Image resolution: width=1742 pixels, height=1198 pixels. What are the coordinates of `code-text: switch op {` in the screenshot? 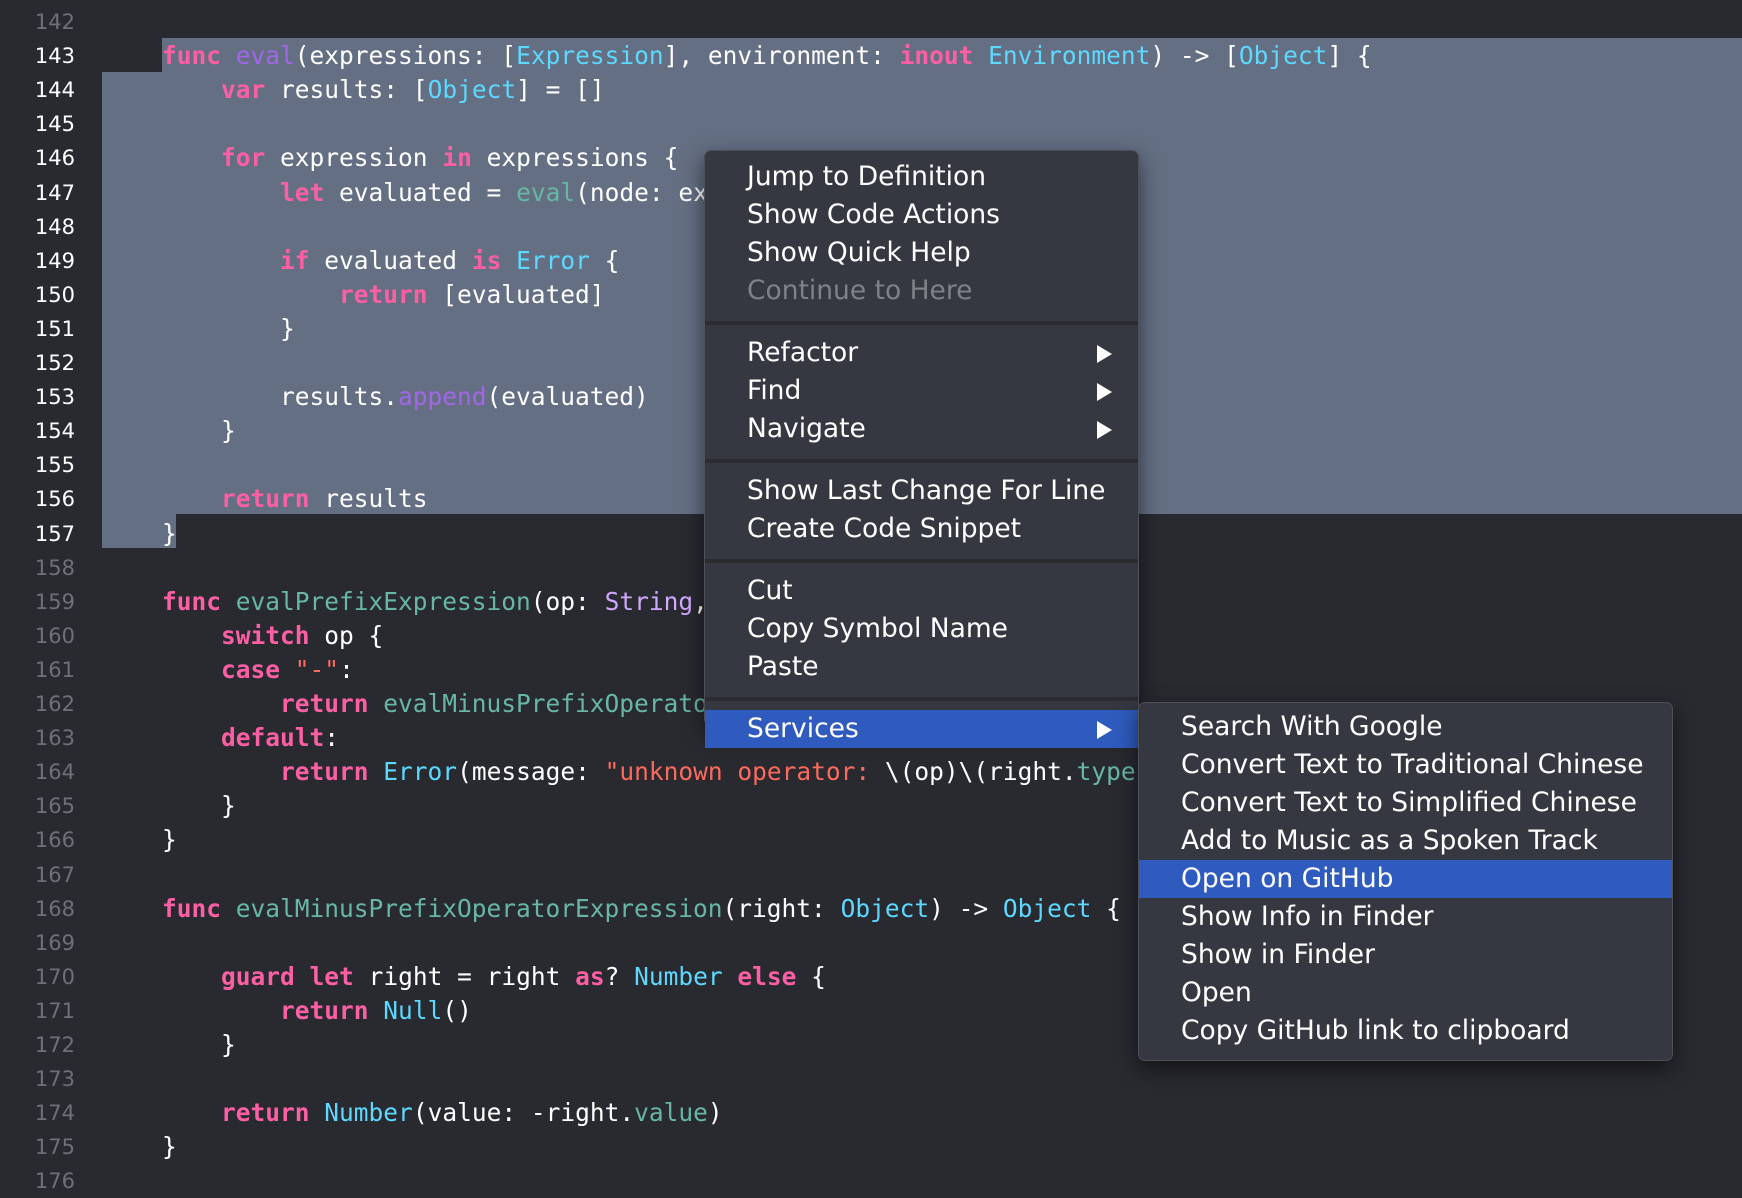 It's located at (272, 636).